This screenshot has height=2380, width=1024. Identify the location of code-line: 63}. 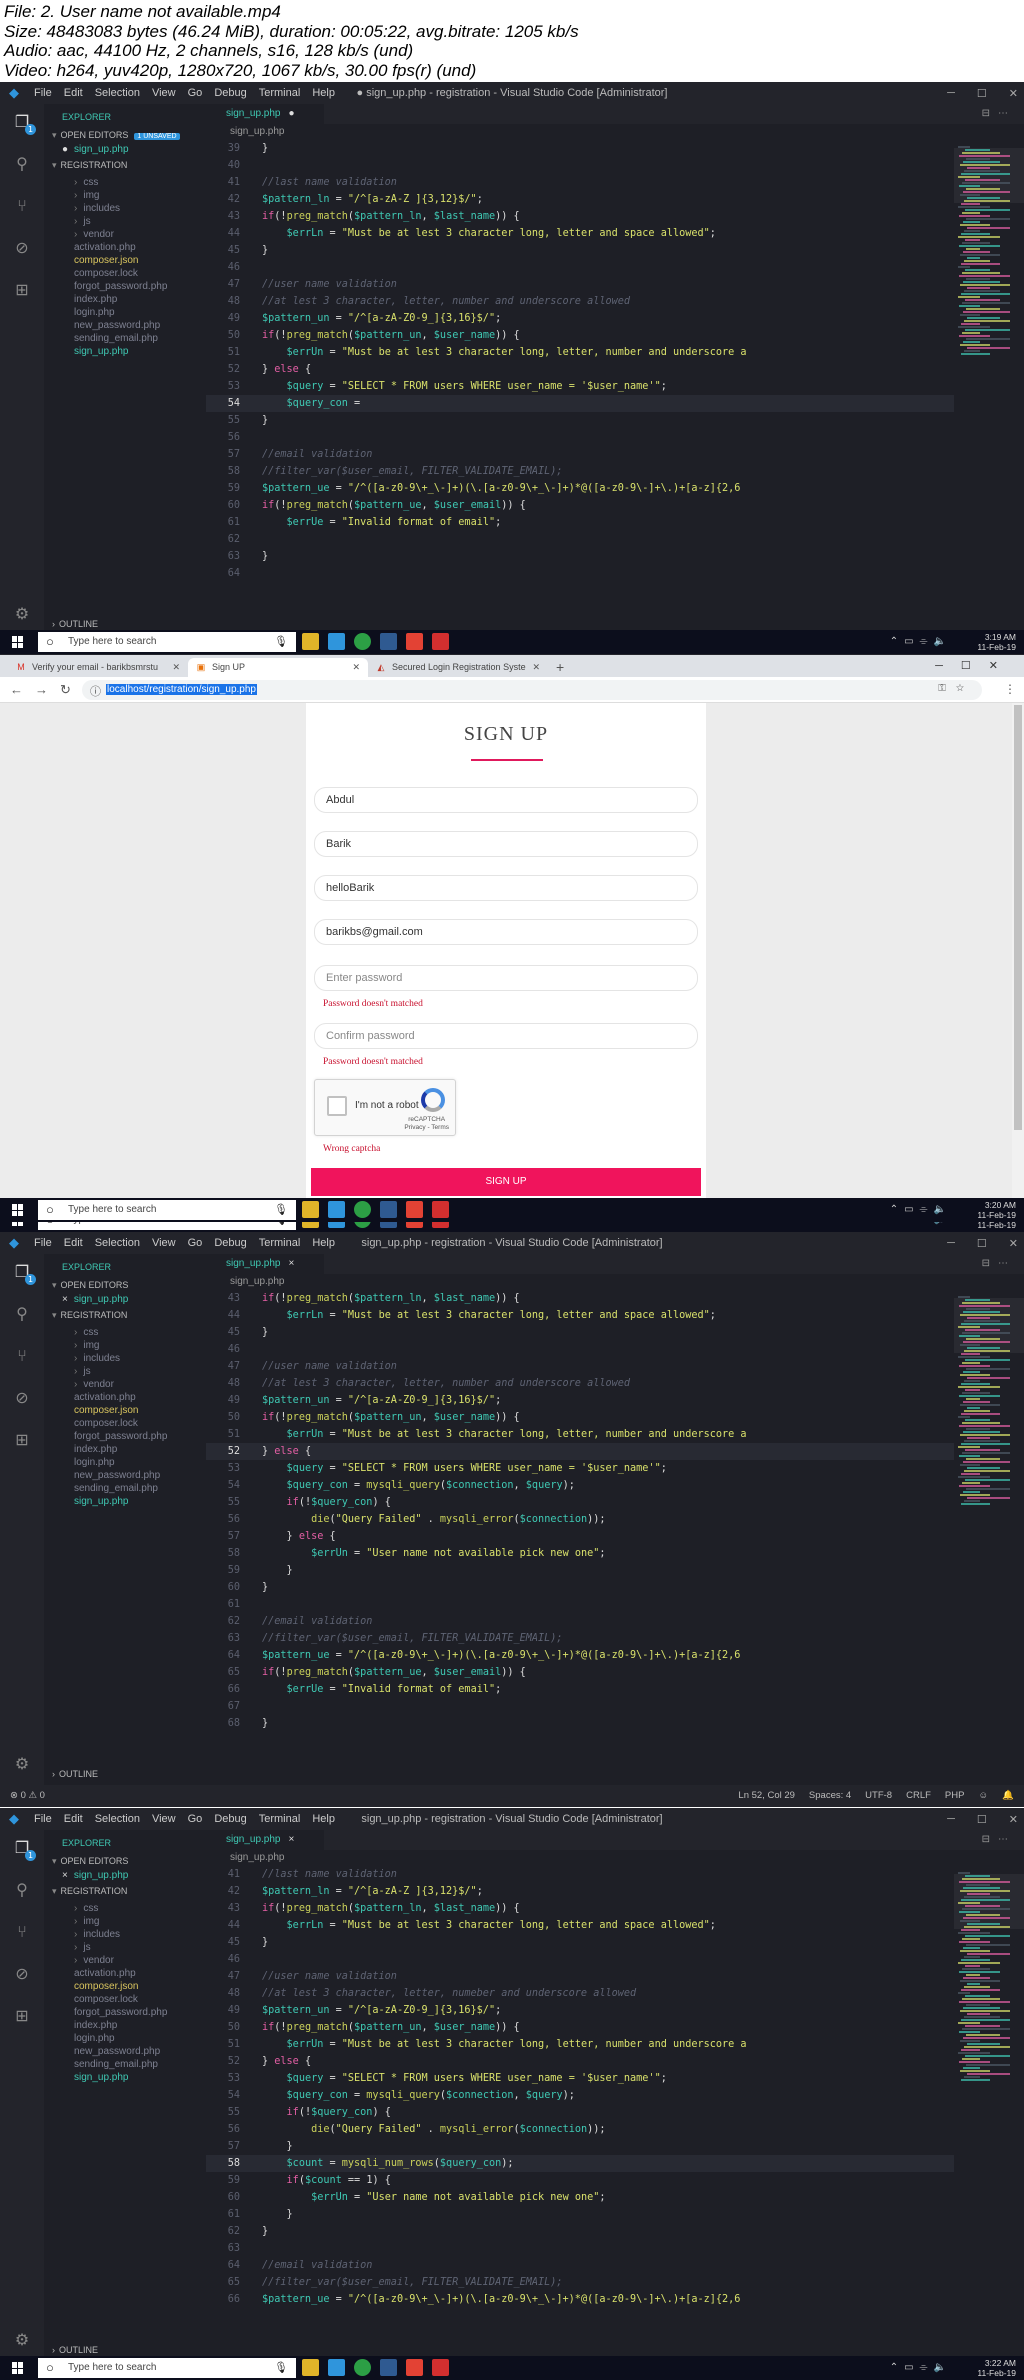
(580, 556).